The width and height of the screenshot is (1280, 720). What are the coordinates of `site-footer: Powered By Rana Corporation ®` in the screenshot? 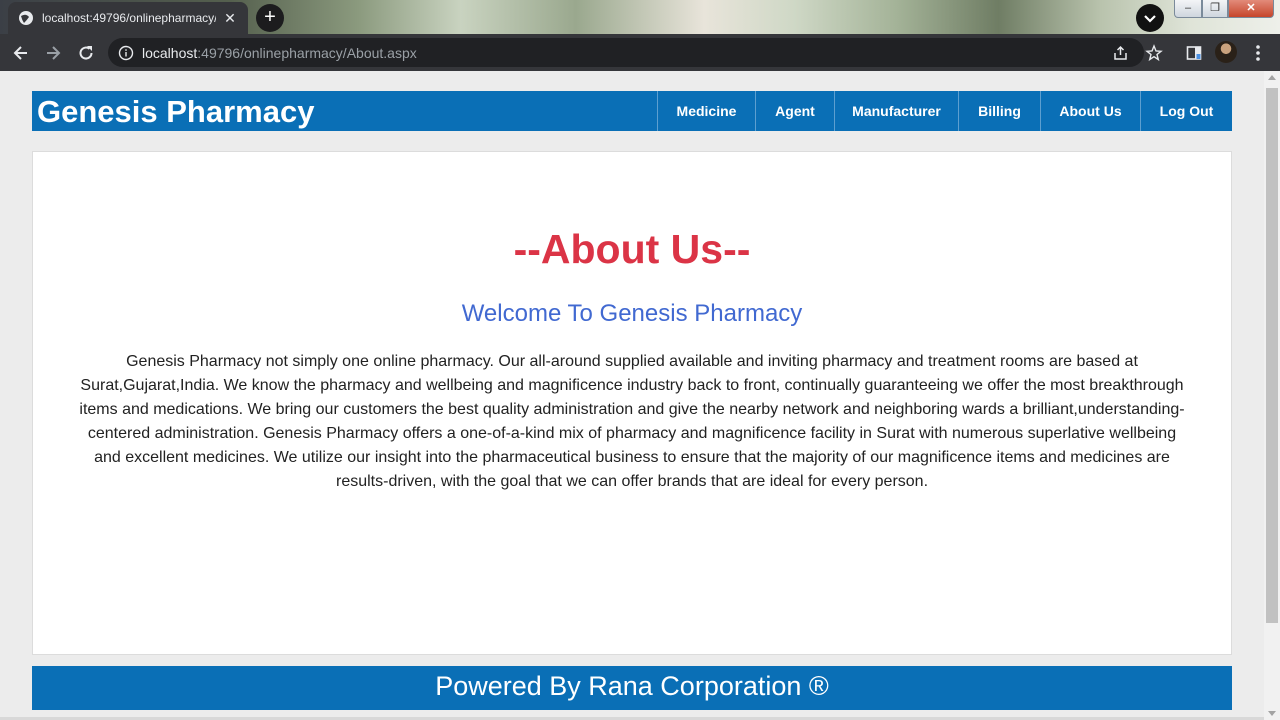 It's located at (632, 688).